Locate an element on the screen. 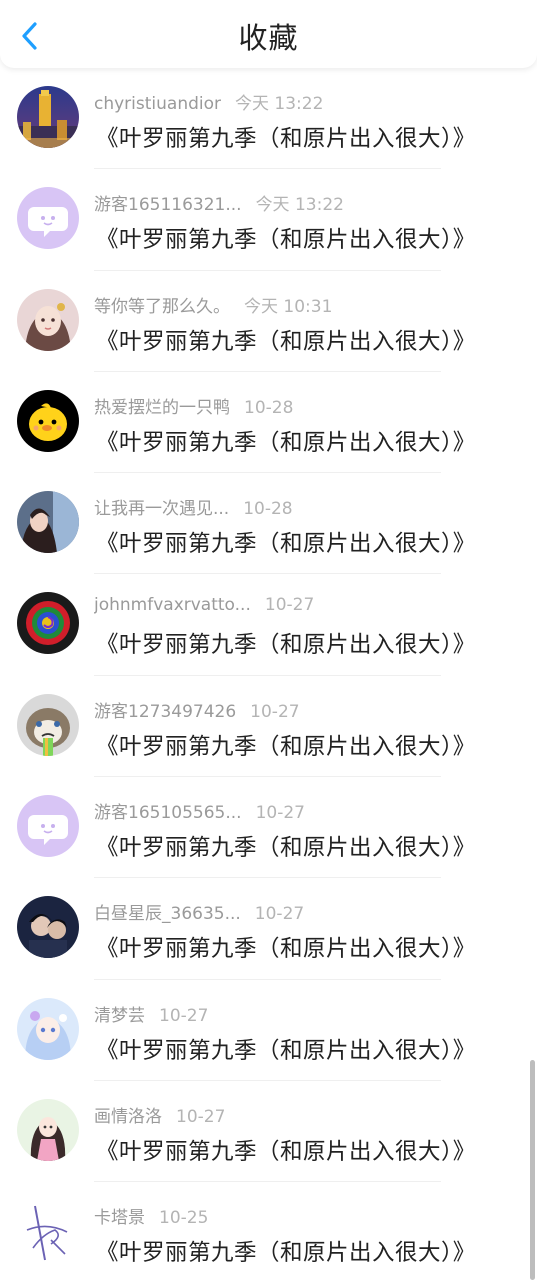 This screenshot has height=1280, width=537. list-item: 游客165105565... 10-27 《叶罗丽第九季（和原片出入很大）》 is located at coordinates (268, 828).